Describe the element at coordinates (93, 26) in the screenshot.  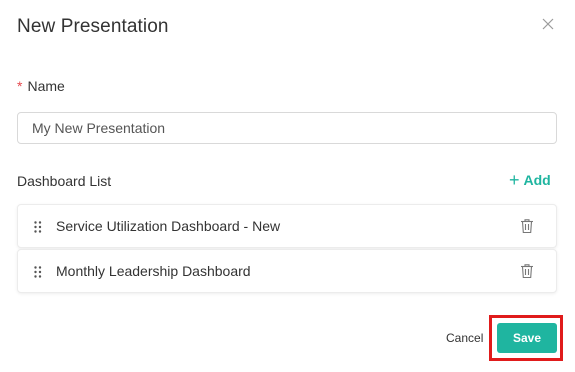
I see `dialog-title: New Presentation` at that location.